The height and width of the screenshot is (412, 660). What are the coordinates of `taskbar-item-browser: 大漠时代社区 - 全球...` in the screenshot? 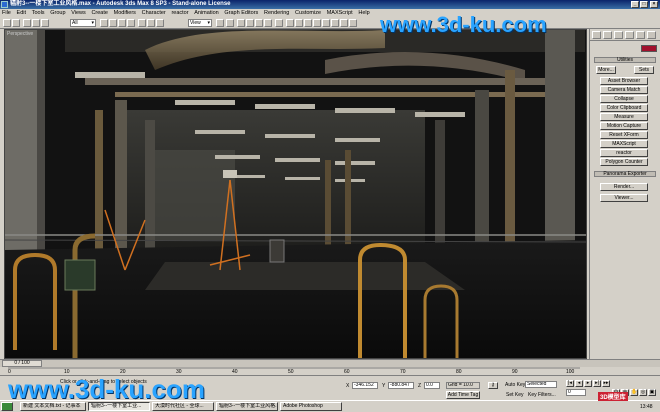 It's located at (183, 406).